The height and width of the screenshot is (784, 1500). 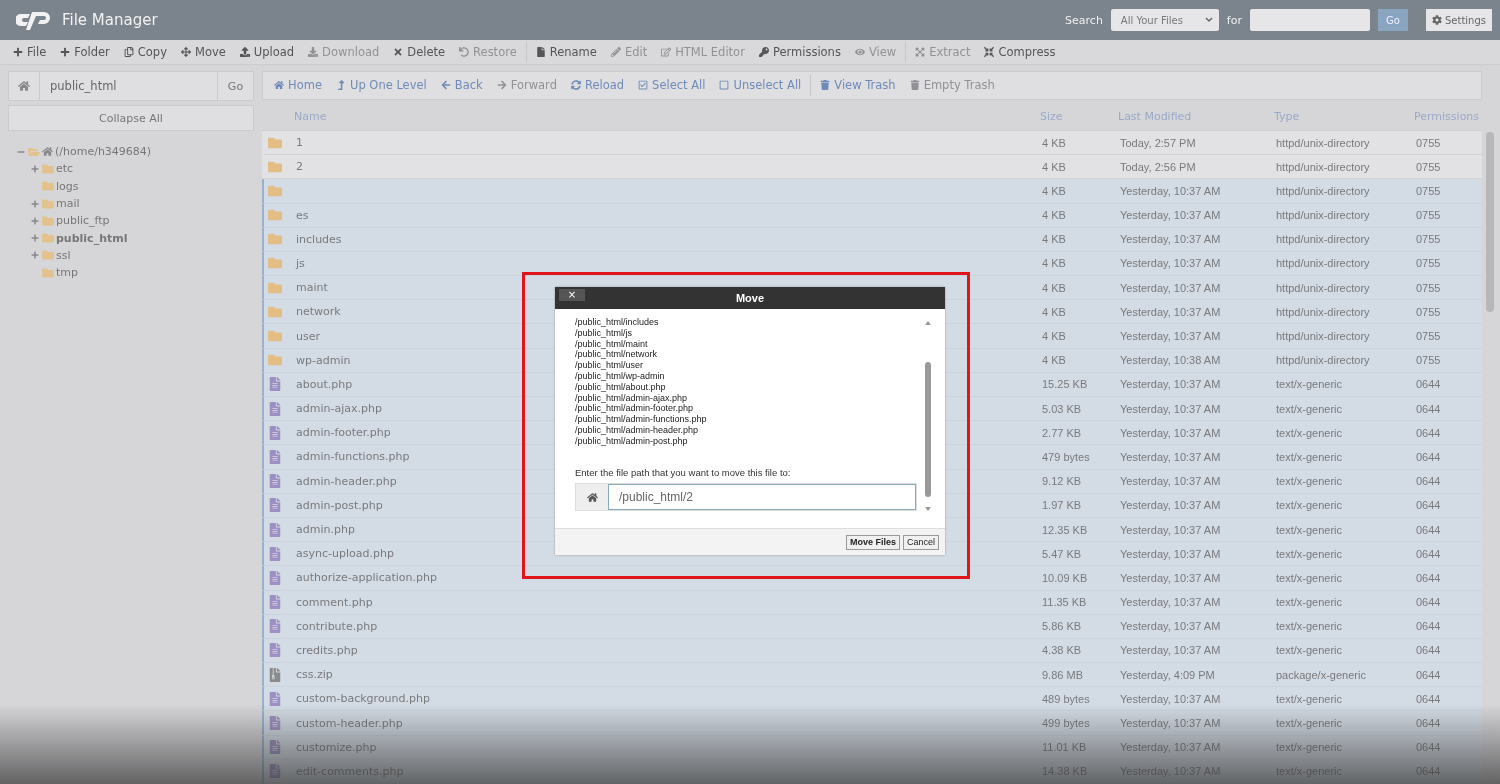 I want to click on modified-date: Yesterday, 4:09 PM, so click(x=1168, y=674).